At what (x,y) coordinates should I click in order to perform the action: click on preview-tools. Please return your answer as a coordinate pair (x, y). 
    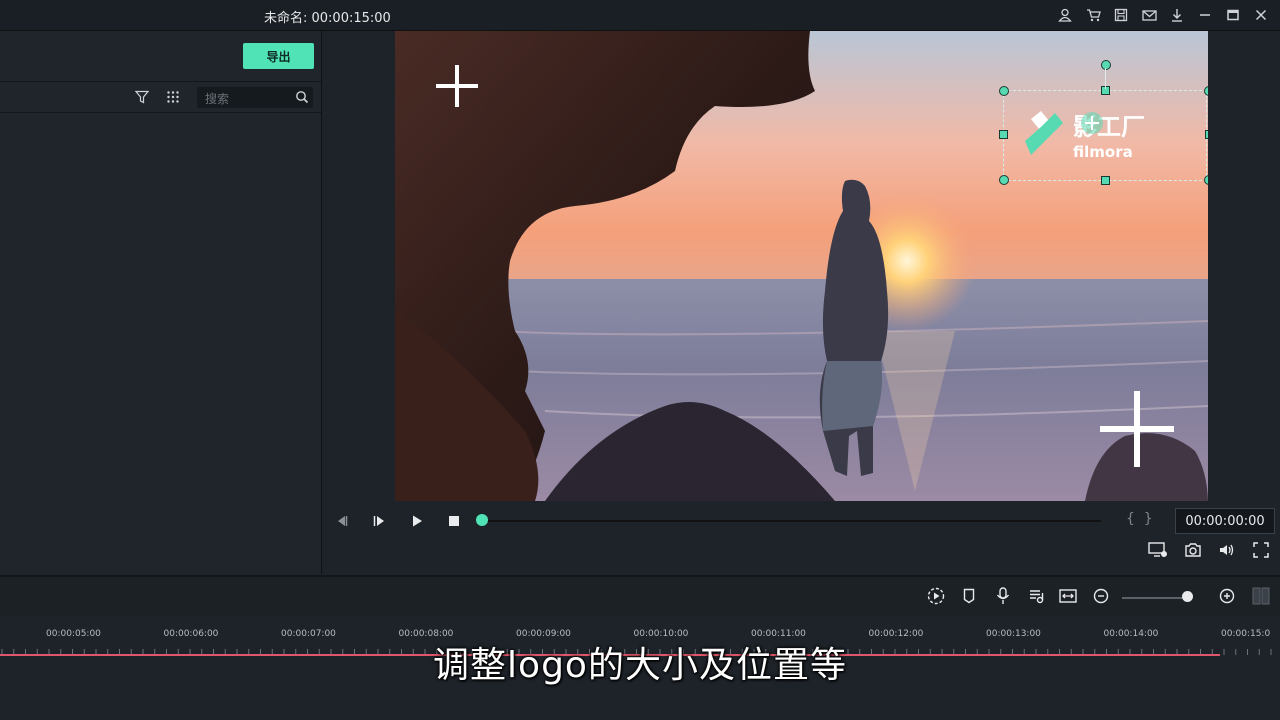
    Looking at the image, I should click on (801, 552).